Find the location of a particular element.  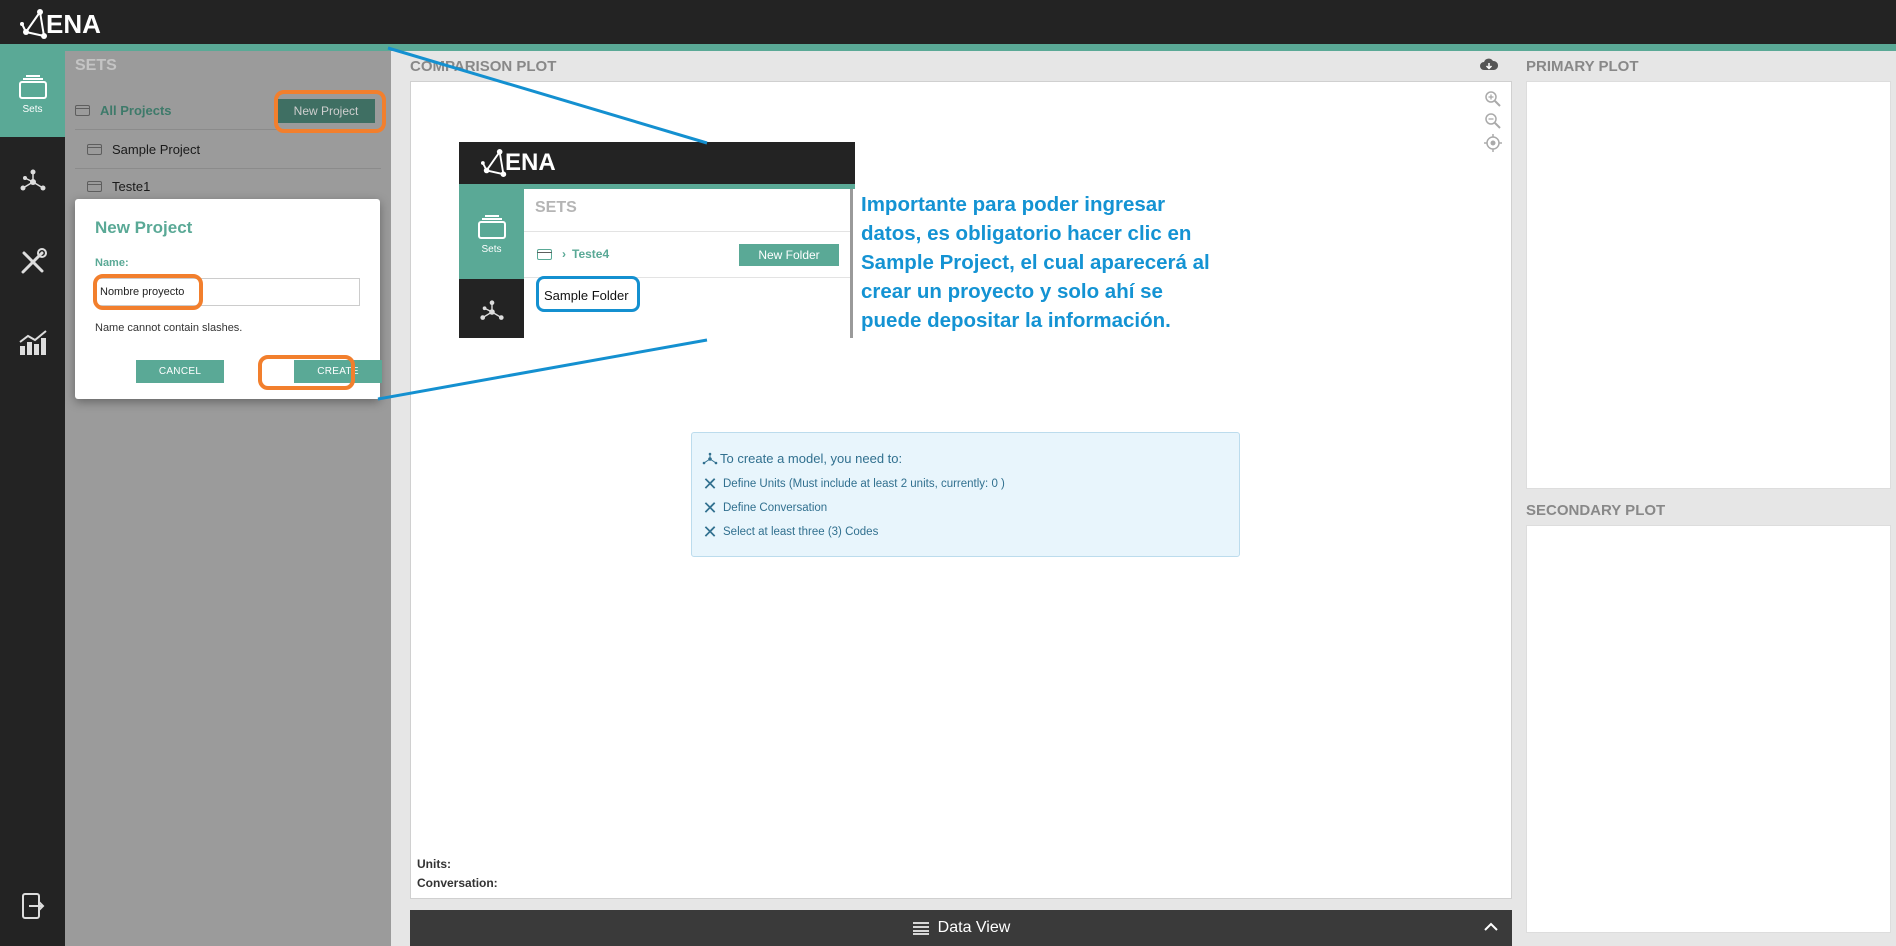

requirement-item: ✕ Define Conversation is located at coordinates (764, 508).